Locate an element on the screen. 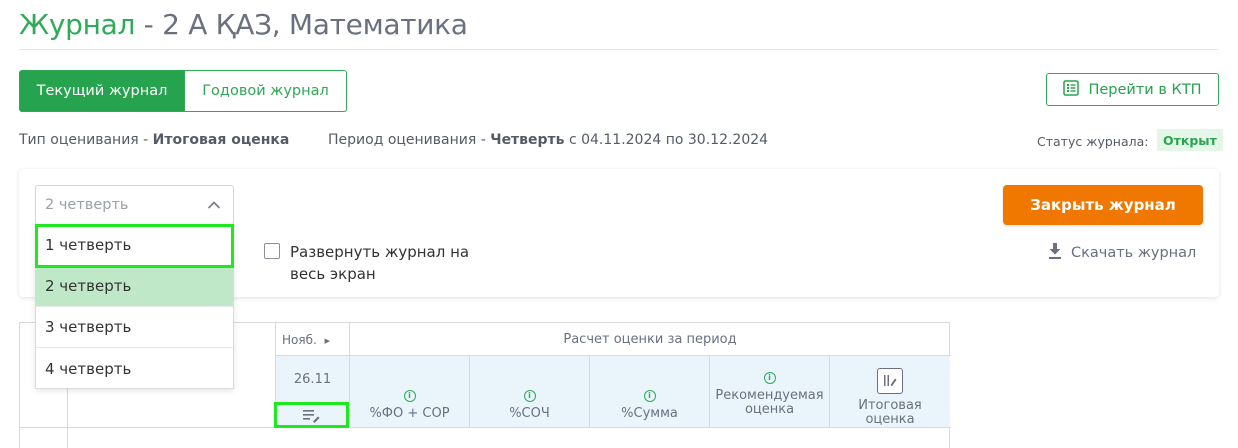 Image resolution: width=1238 pixels, height=448 pixels. close-journal-button: Закрыть журнал is located at coordinates (1103, 205).